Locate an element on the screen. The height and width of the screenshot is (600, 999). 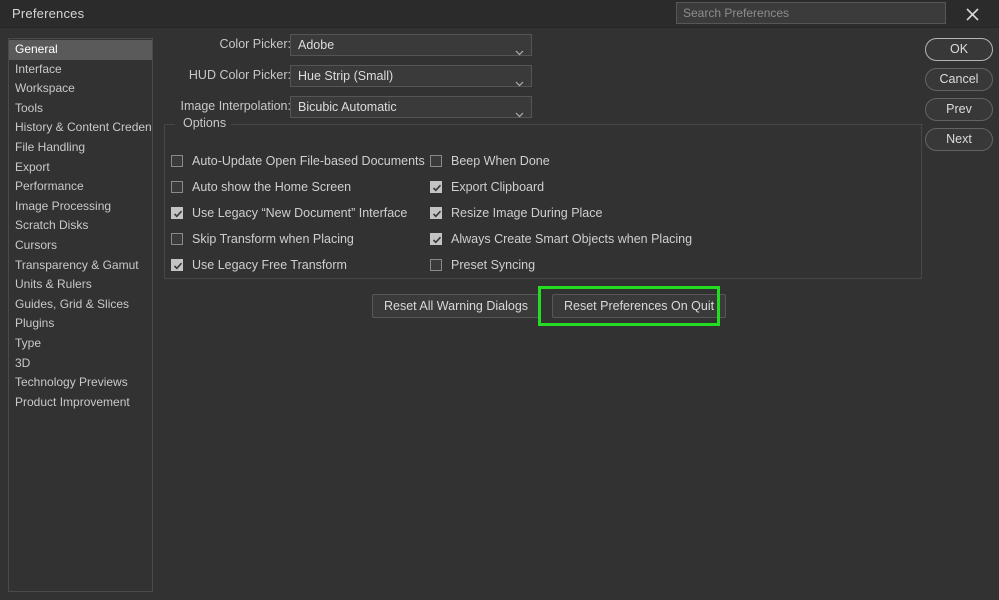
option-skip-transform-when-placing: Skip Transform when Placing is located at coordinates (301, 239).